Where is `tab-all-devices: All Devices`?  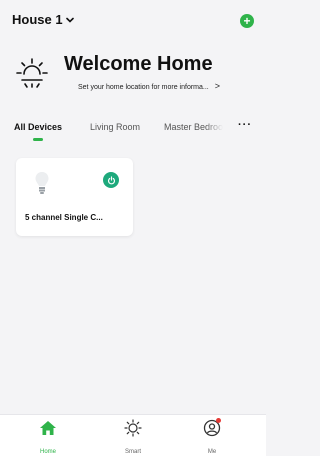
tab-all-devices: All Devices is located at coordinates (38, 127).